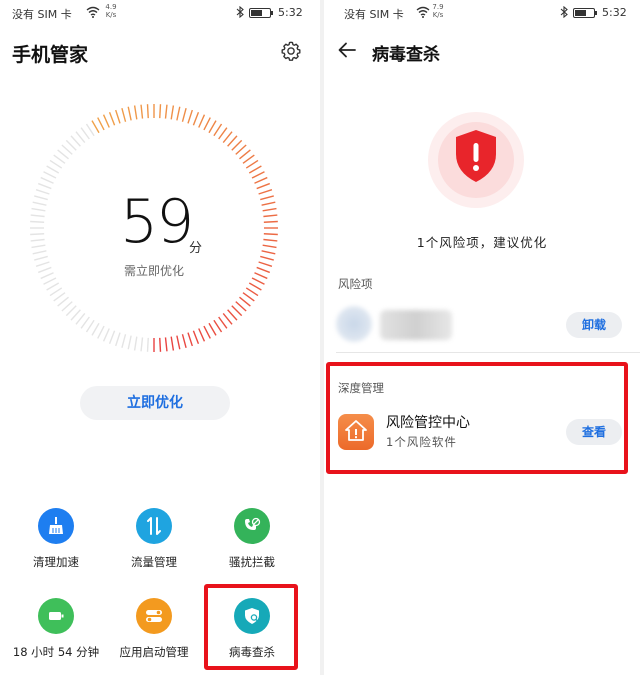 The image size is (640, 675). What do you see at coordinates (160, 13) in the screenshot?
I see `status-bar: 没有 SIM 卡 4.9 K/s 5:32` at bounding box center [160, 13].